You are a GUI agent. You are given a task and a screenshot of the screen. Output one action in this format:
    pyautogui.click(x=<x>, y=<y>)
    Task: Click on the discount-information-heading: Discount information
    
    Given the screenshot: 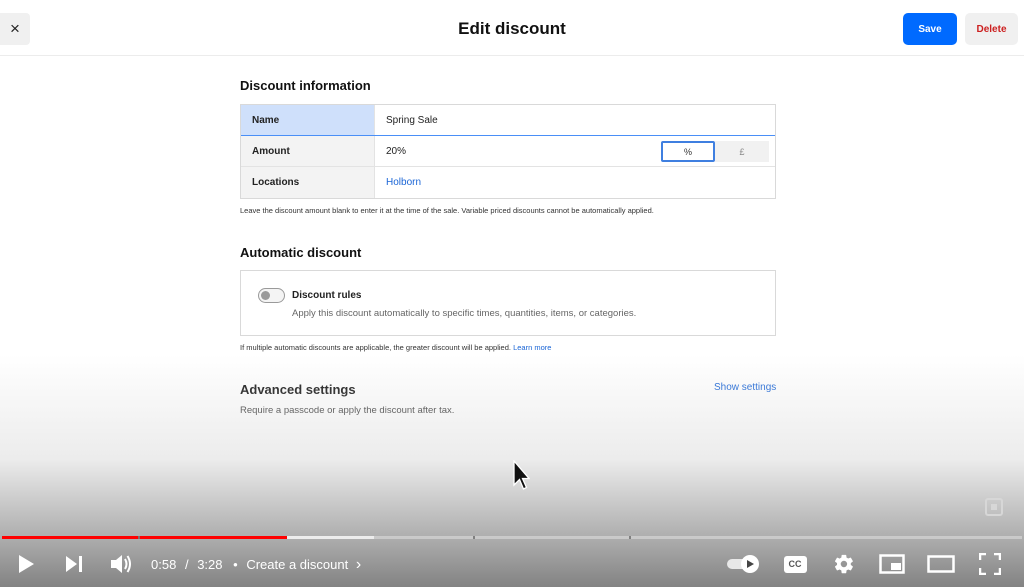 What is the action you would take?
    pyautogui.click(x=305, y=85)
    